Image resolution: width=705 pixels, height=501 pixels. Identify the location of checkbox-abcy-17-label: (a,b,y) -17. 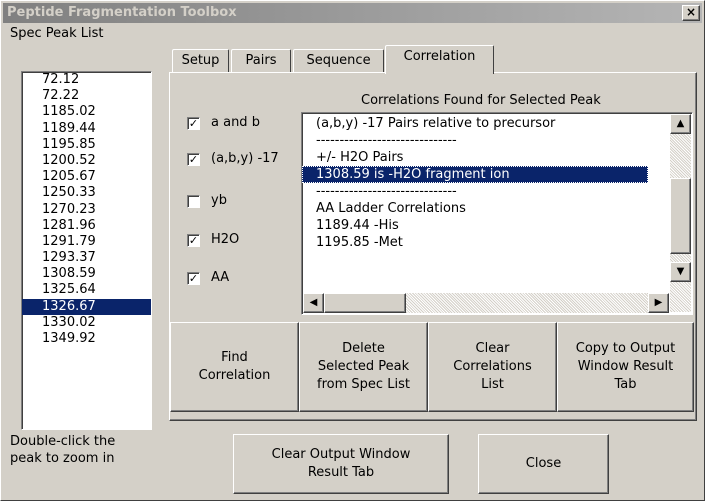
(245, 158).